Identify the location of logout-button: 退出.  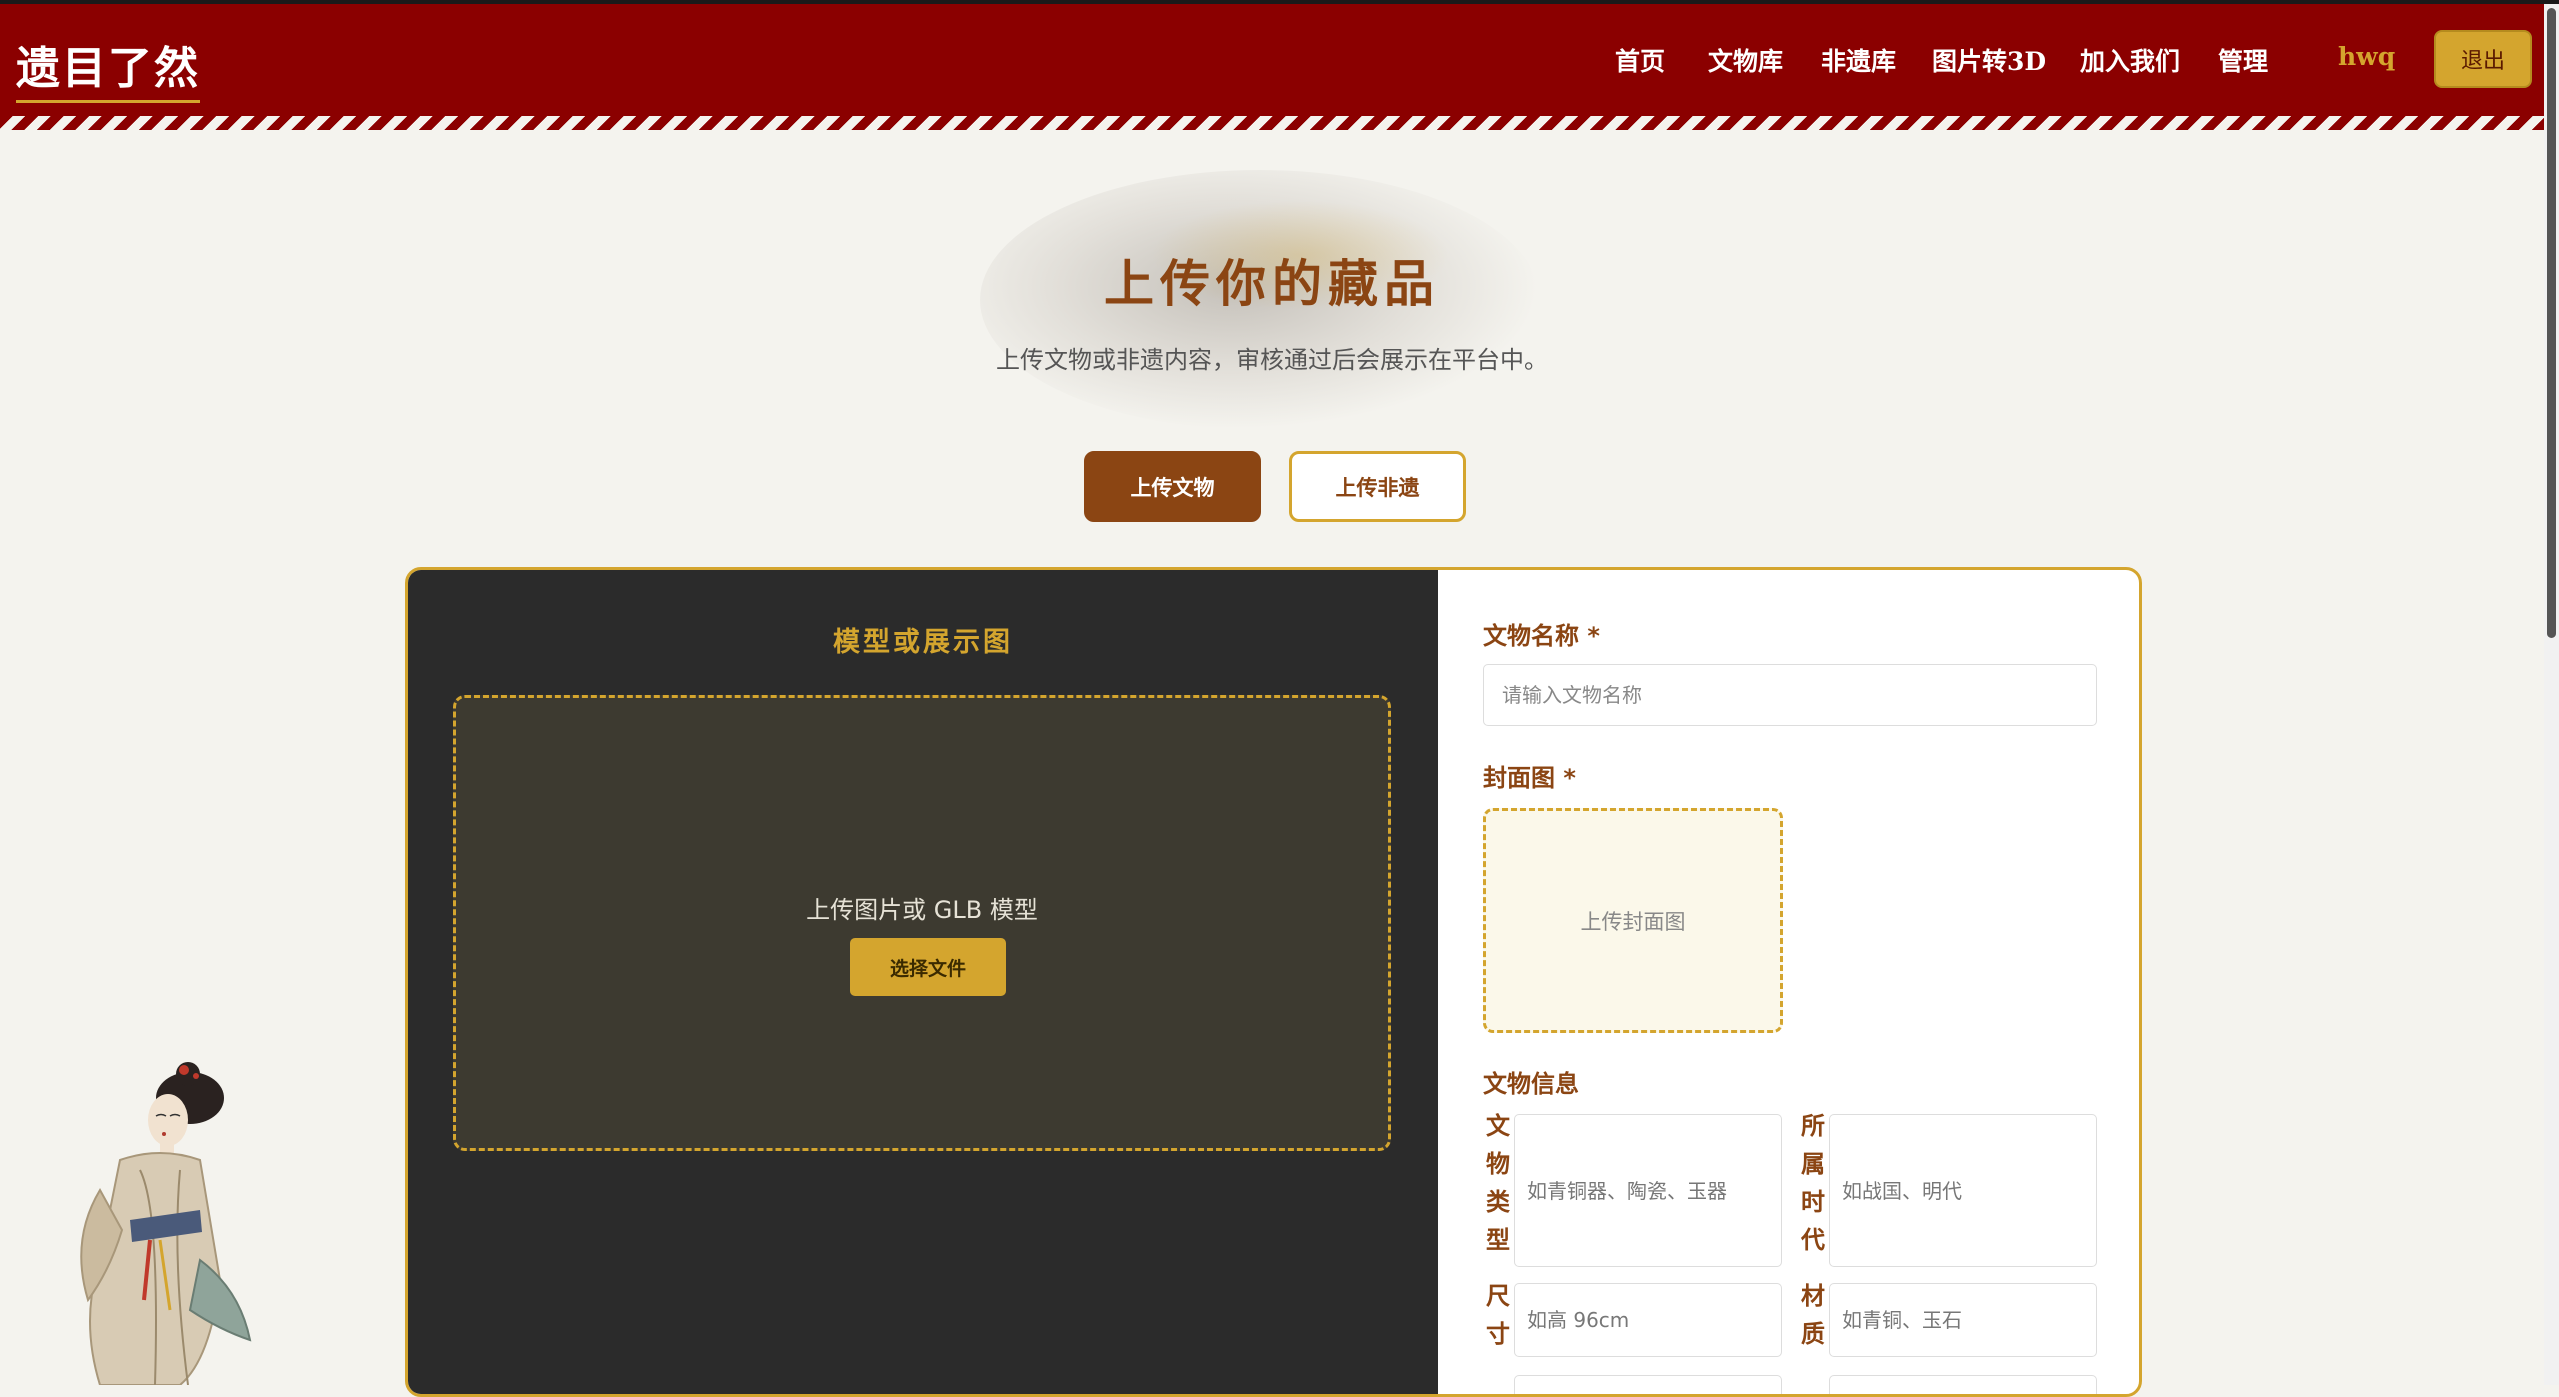
(2483, 59).